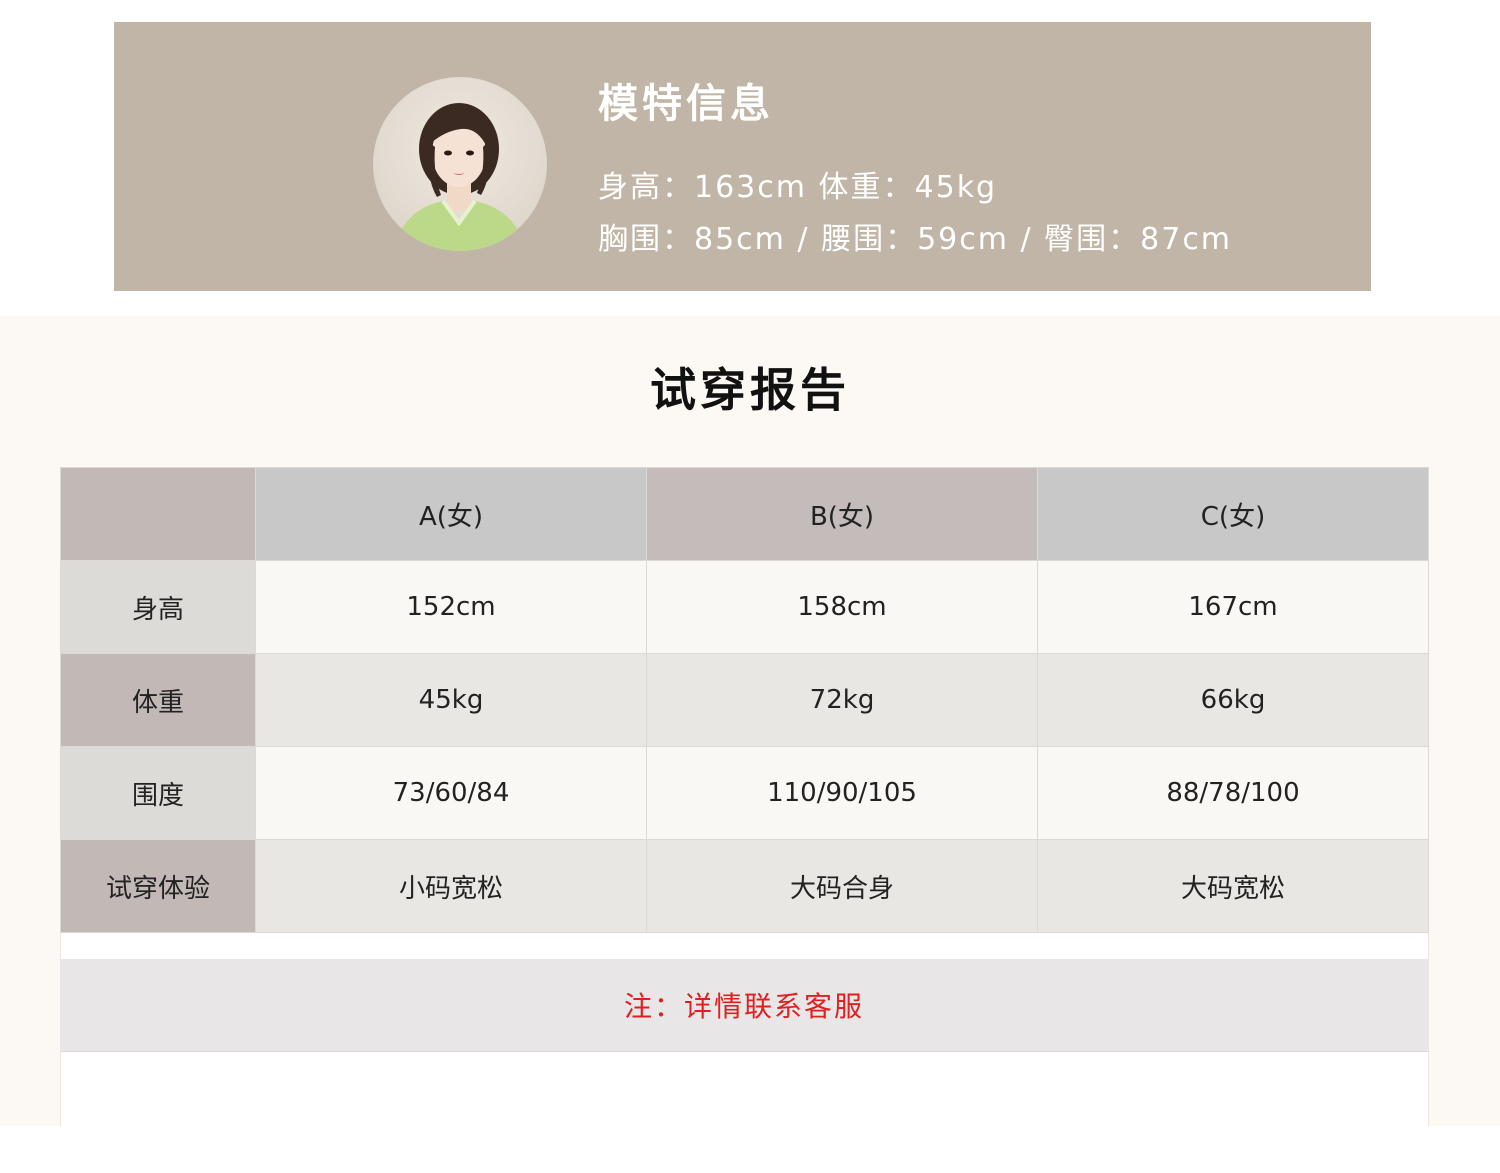 The image size is (1500, 1173). I want to click on row-label-measurements: 围度, so click(158, 793).